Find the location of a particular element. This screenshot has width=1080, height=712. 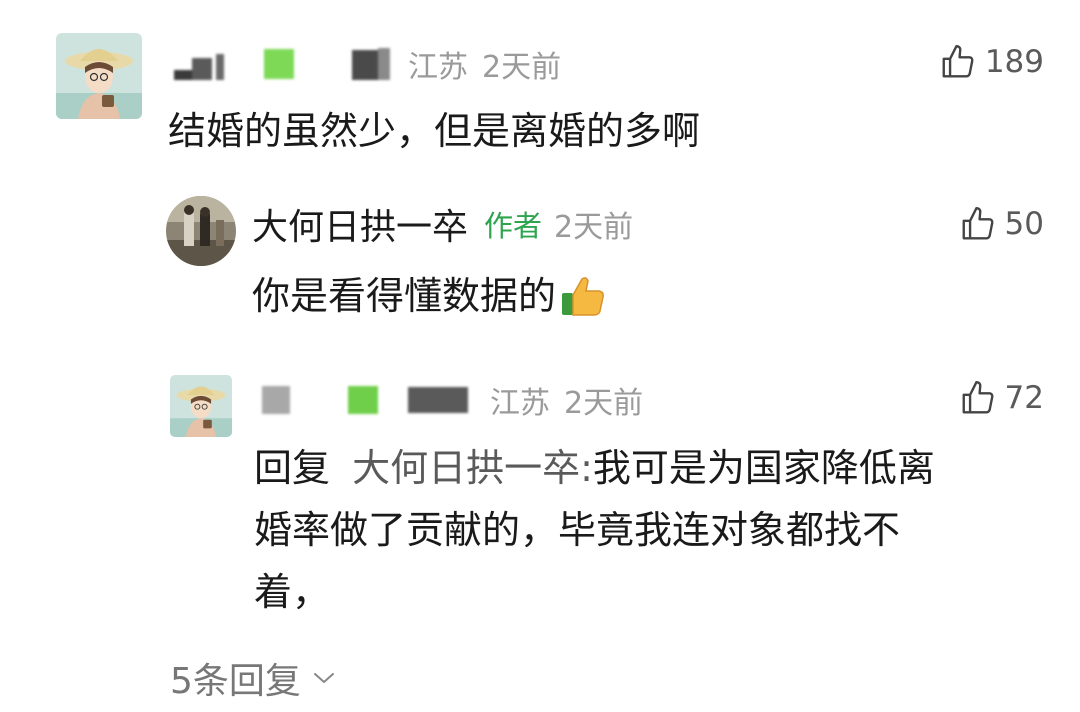

second-reply-line-1: 回复 大何日拱一卒:我可是为国家降低离 is located at coordinates (594, 468).